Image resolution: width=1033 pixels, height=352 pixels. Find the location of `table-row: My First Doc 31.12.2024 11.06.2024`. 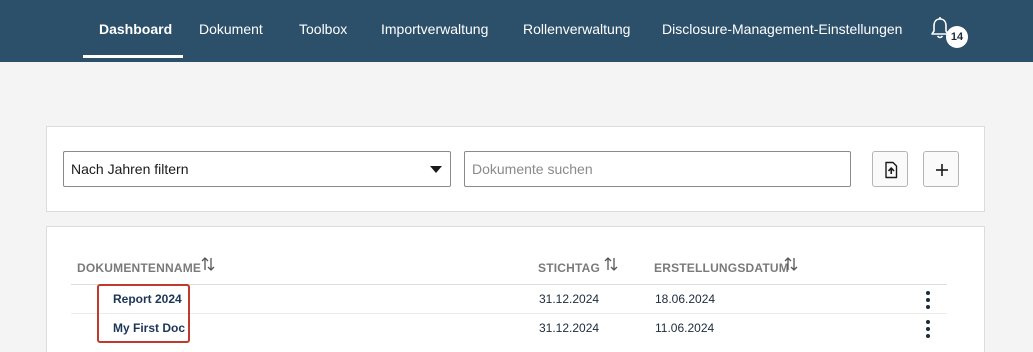

table-row: My First Doc 31.12.2024 11.06.2024 is located at coordinates (509, 328).